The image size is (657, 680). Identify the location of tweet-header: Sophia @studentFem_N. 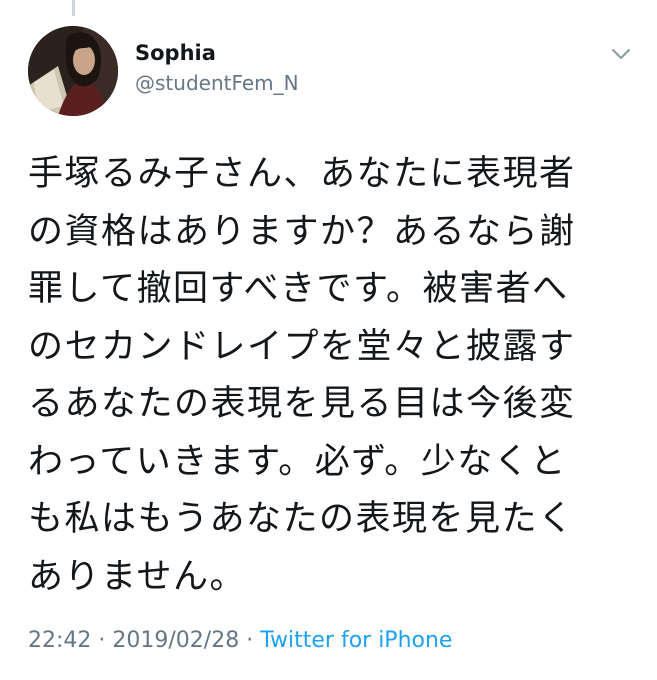
(333, 72).